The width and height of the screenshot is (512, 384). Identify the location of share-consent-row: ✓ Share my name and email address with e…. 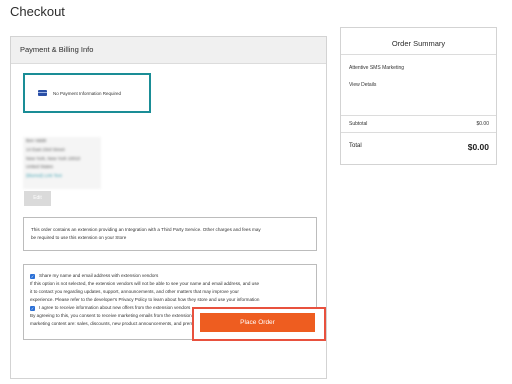
(170, 276).